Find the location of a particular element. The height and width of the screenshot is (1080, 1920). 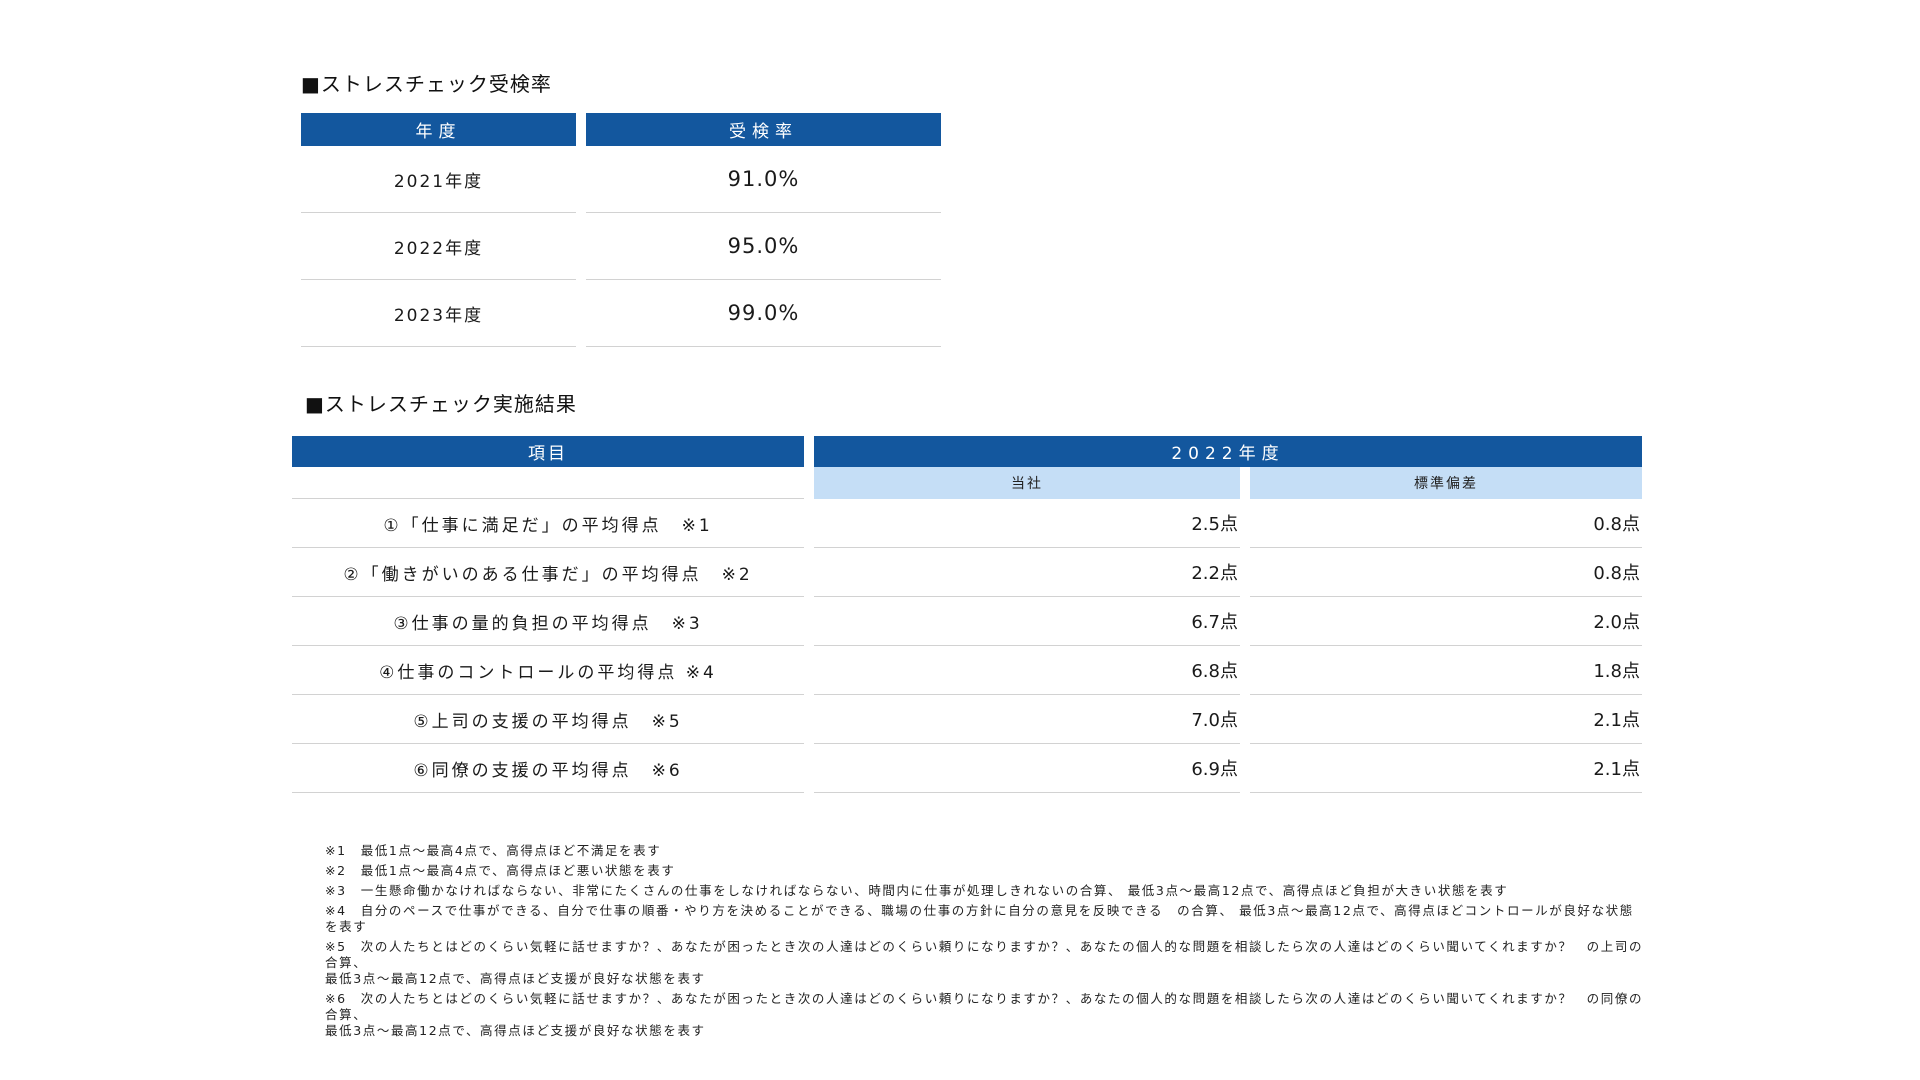

footnote-2: ※2 最低1点〜最高4点で、高得点ほど悪い状態を表す is located at coordinates (500, 870).